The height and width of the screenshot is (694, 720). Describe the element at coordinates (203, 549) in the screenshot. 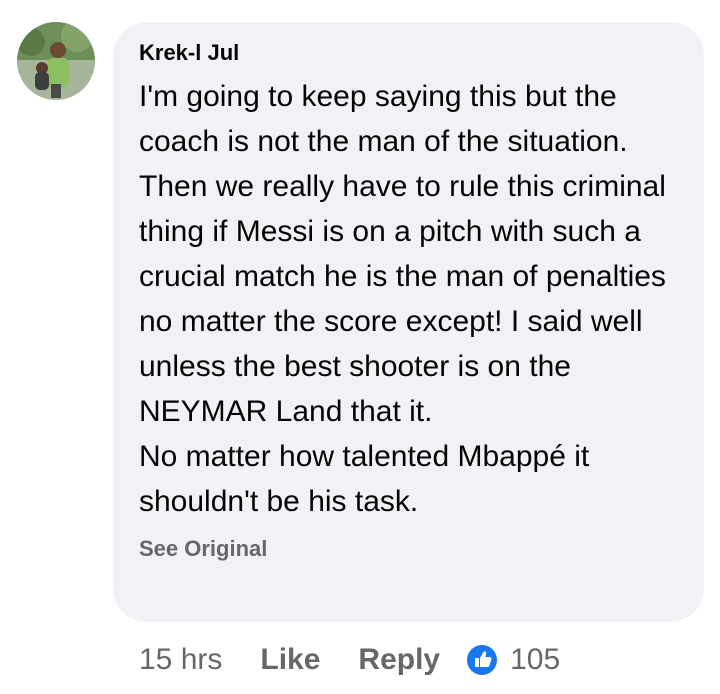

I see `see-original-link: See Original` at that location.